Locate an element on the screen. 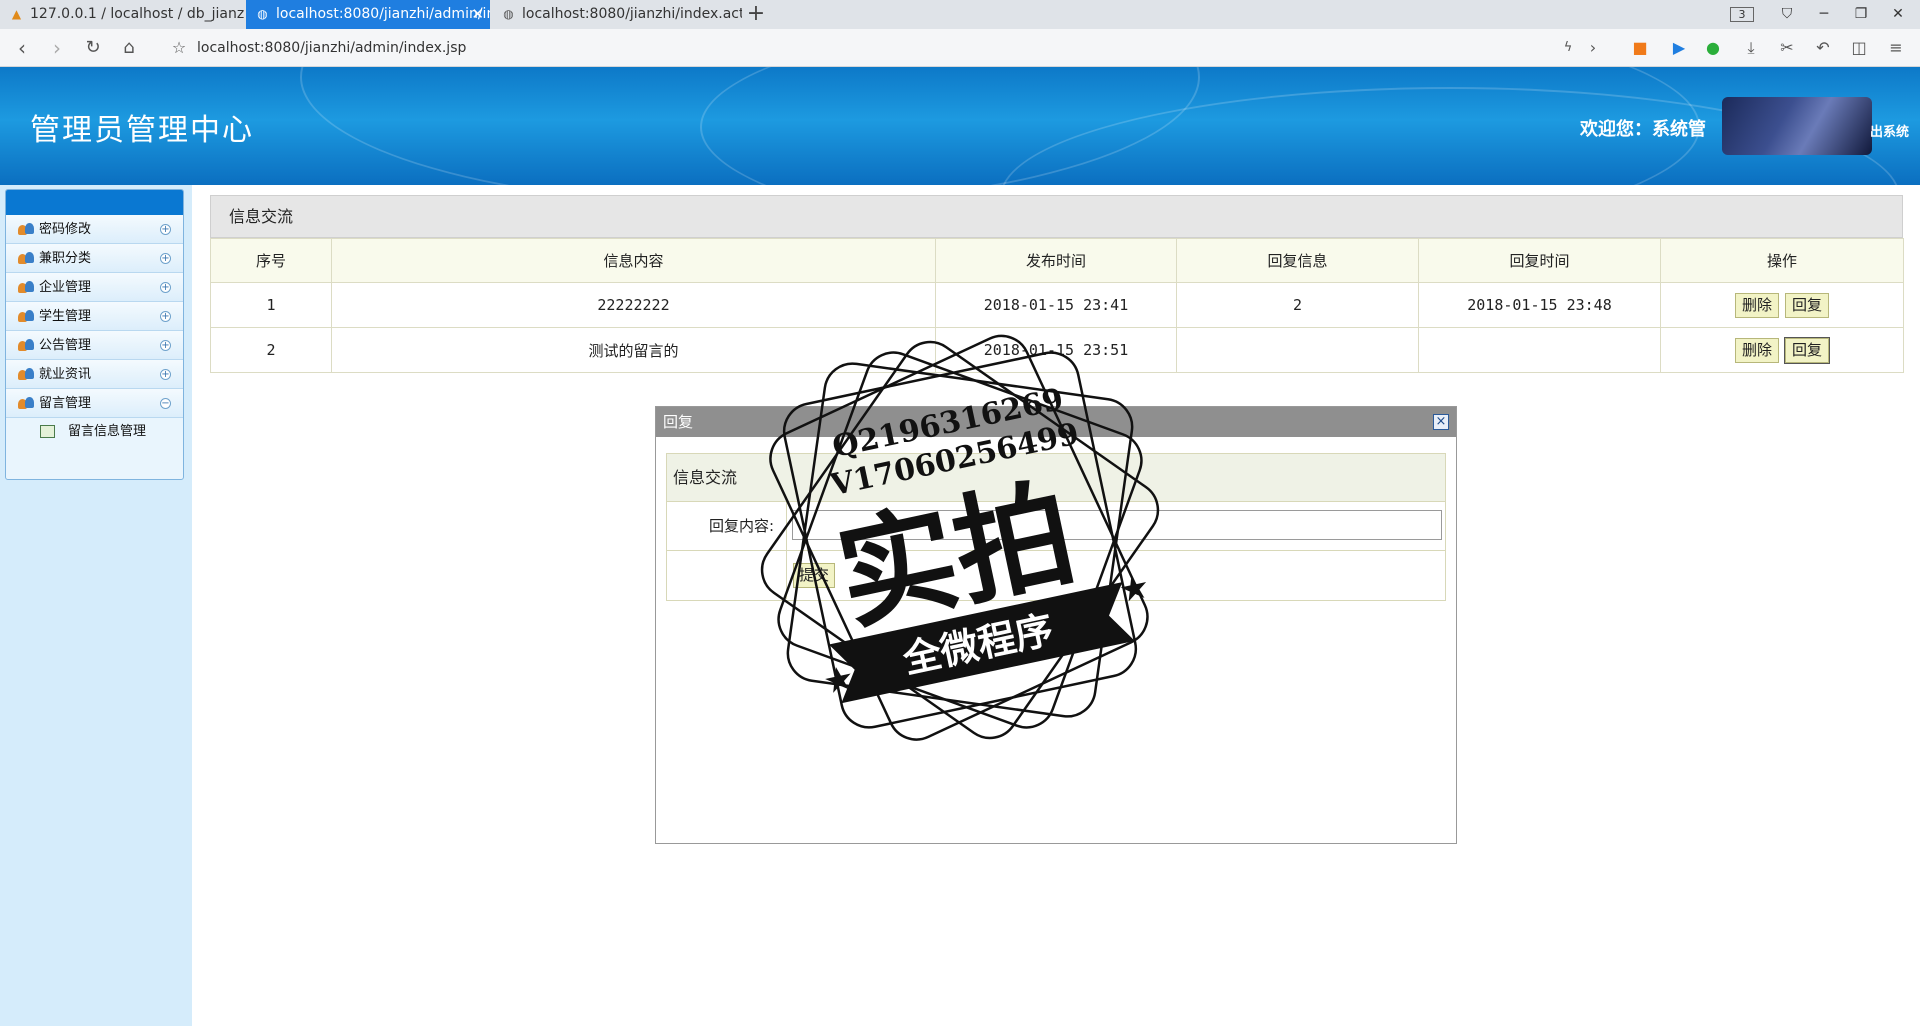  sidebar-item-student: 学生管理 + is located at coordinates (94, 316).